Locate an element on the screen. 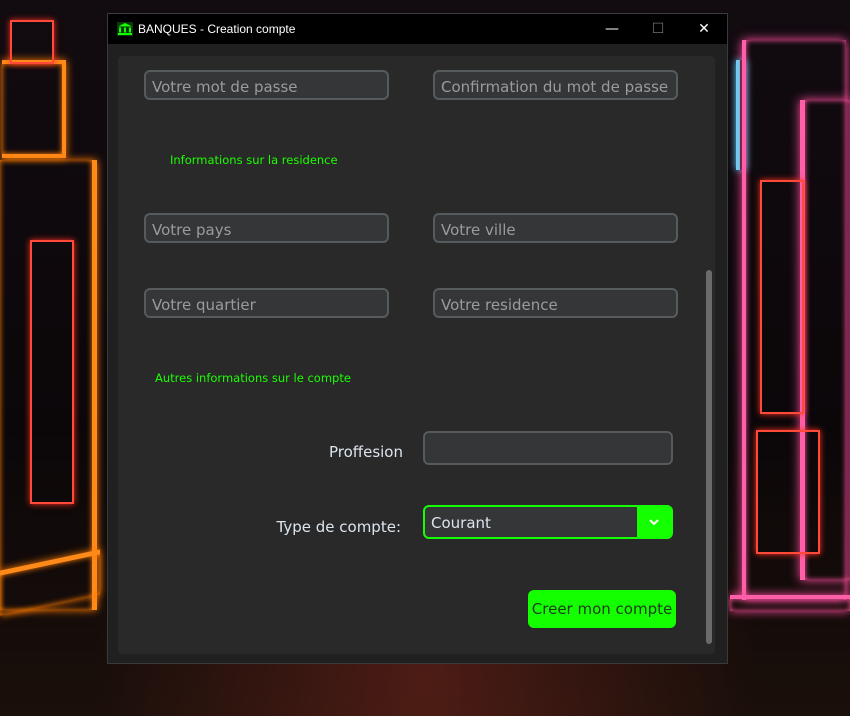  create-account-button: Creer mon compte is located at coordinates (602, 609).